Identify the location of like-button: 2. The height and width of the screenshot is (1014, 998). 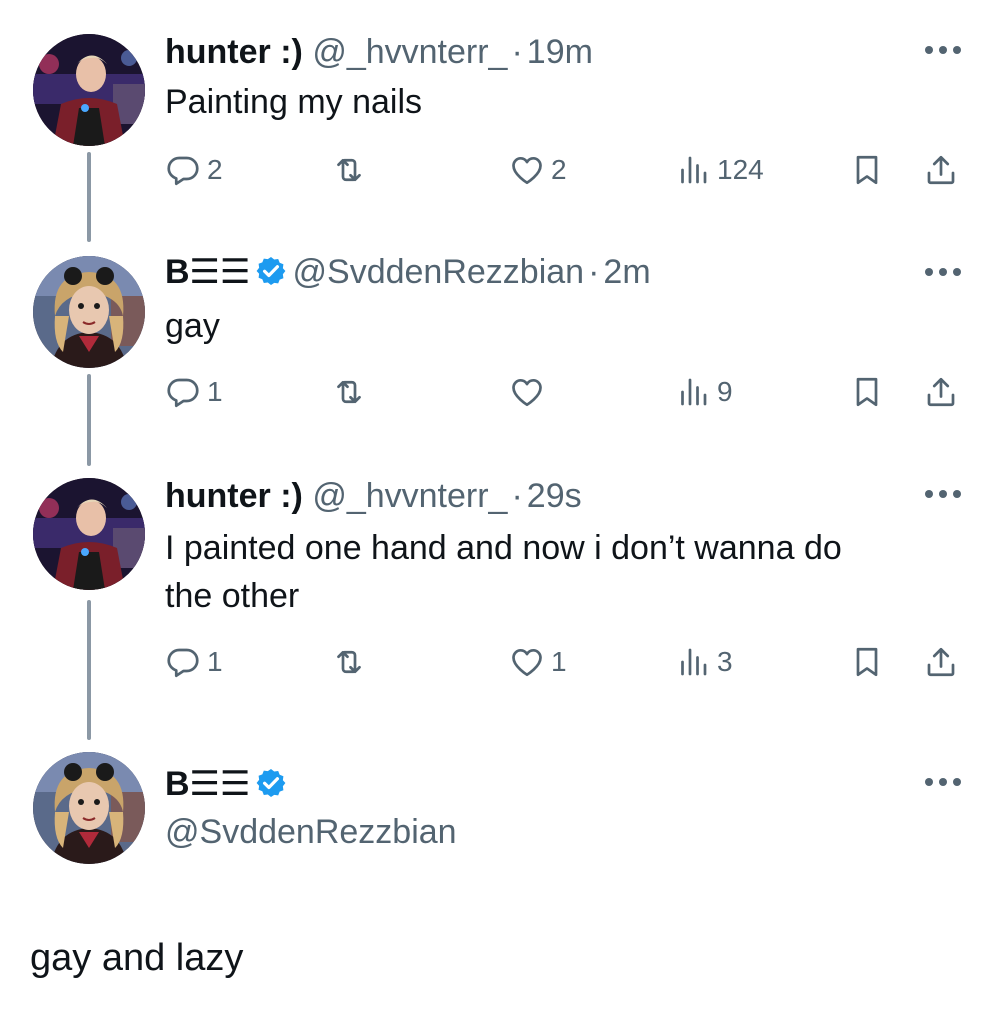
(538, 170).